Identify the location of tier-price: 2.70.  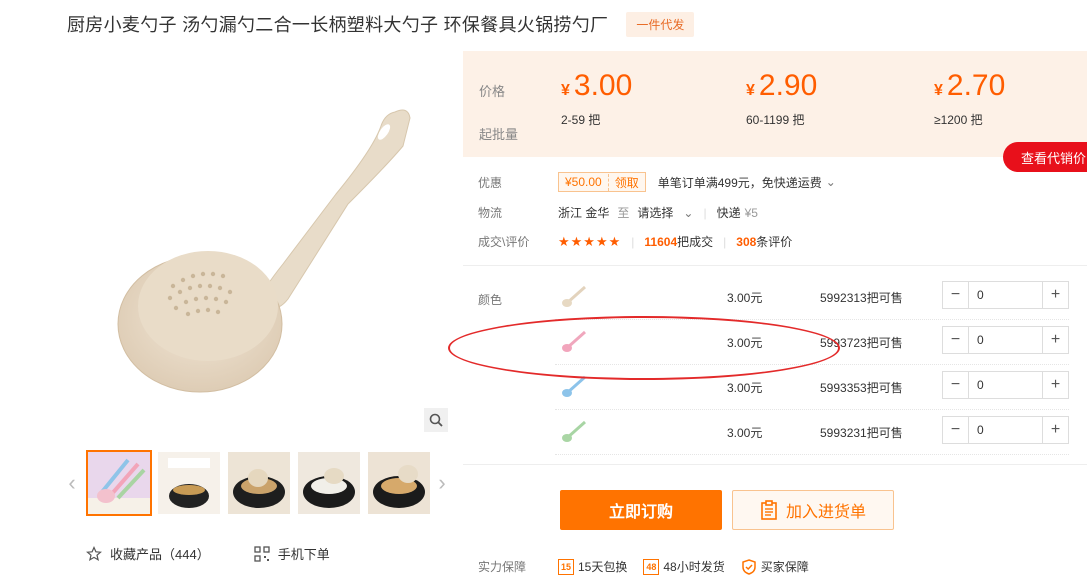
(976, 85).